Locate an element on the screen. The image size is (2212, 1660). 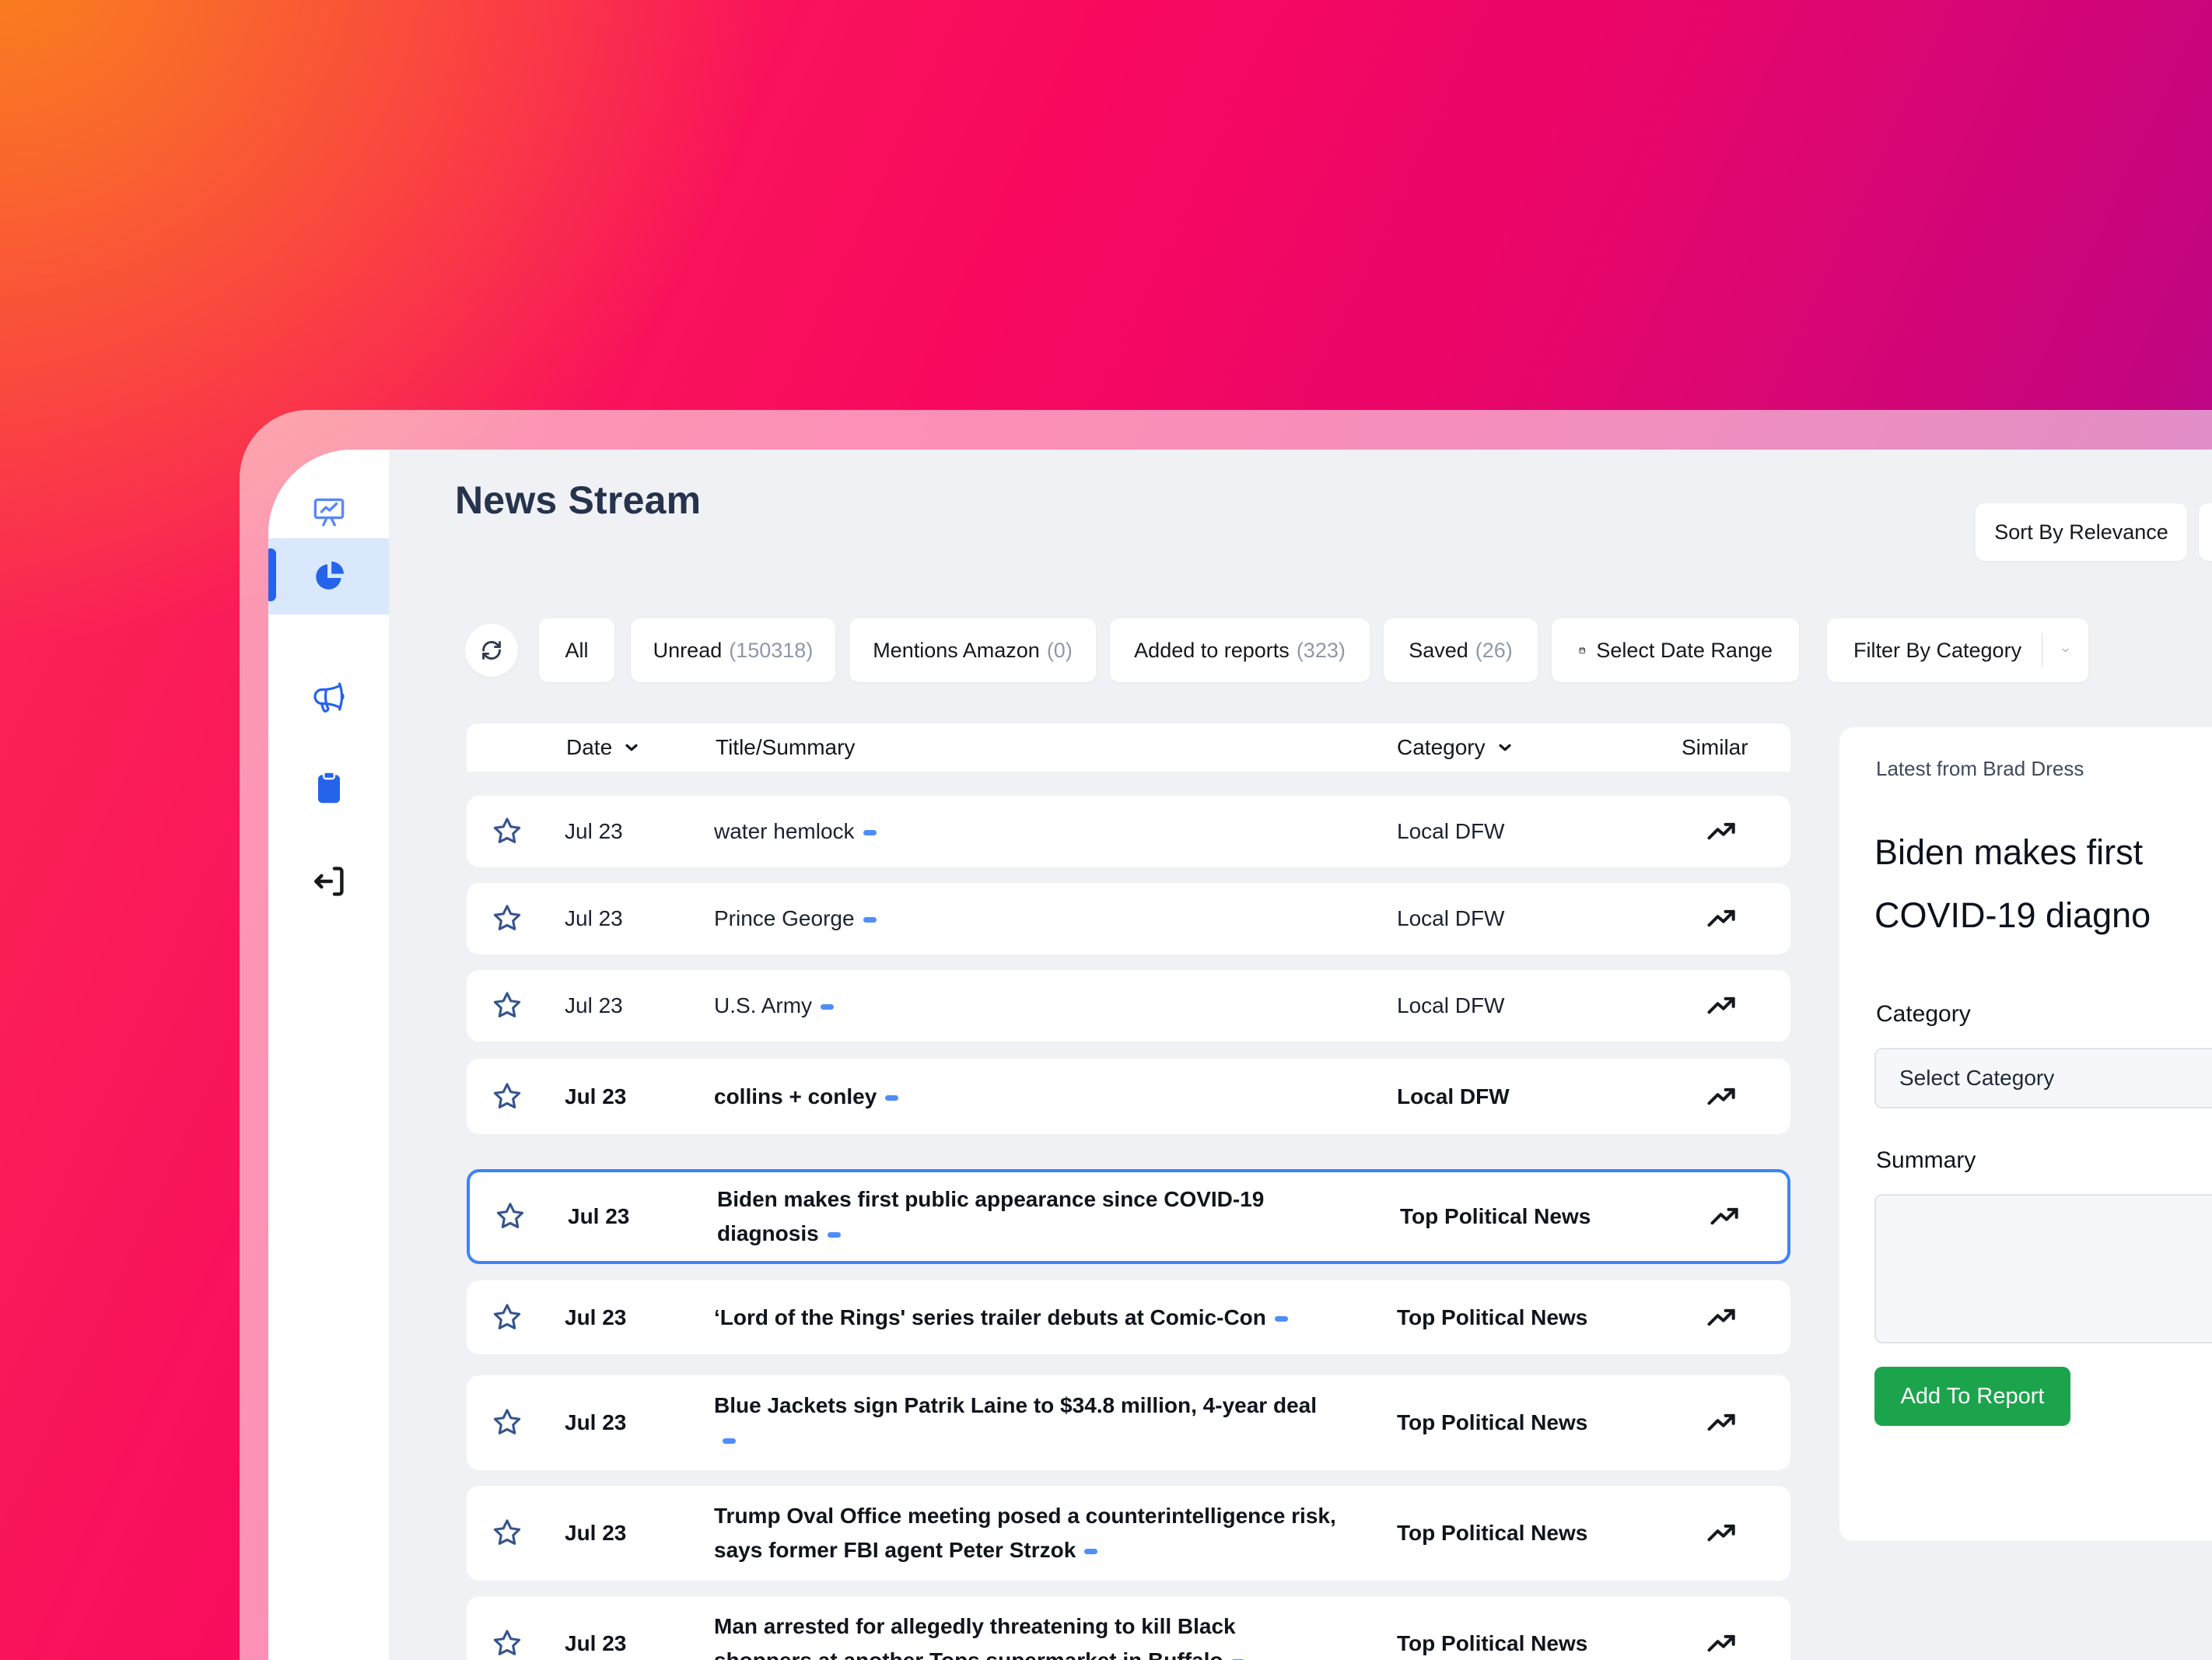
sort-by-relevance-button: Sort By Relevance is located at coordinates (2081, 532).